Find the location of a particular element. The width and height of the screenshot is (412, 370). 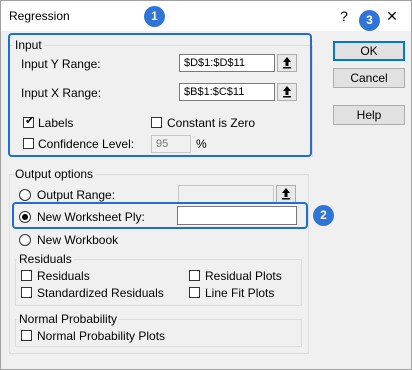

callout-badge-1: 1 is located at coordinates (154, 16).